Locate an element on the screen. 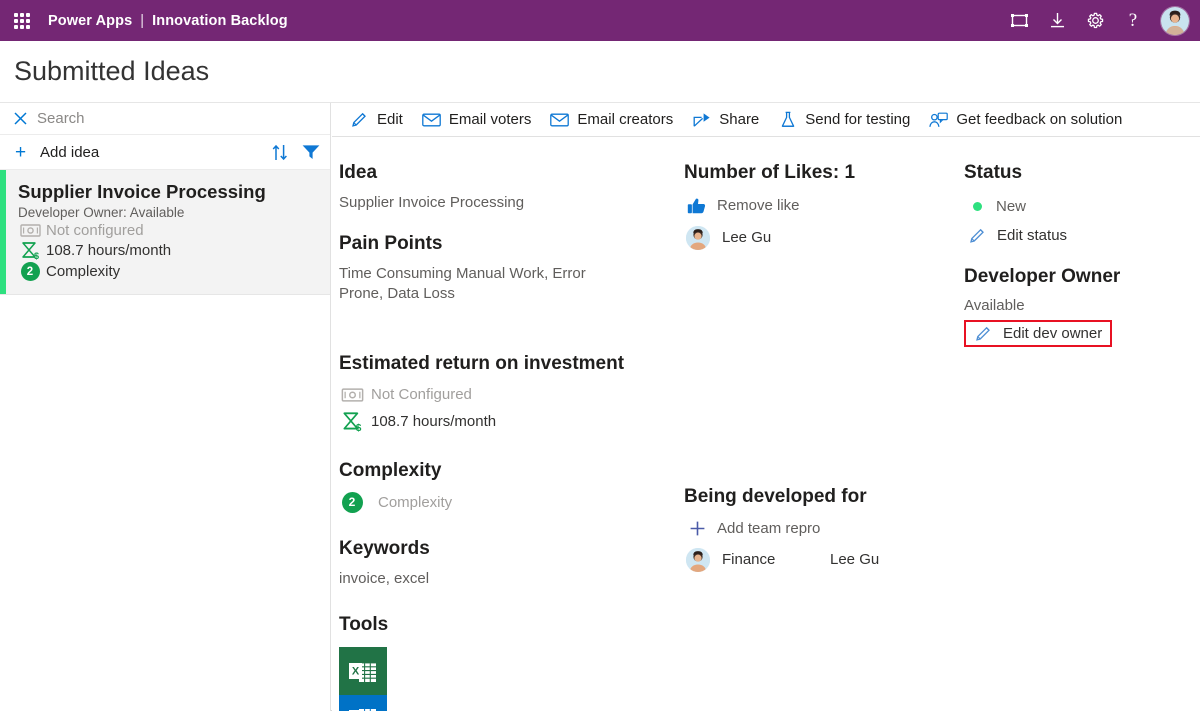 This screenshot has width=1200, height=711. gear-icon is located at coordinates (1095, 20).